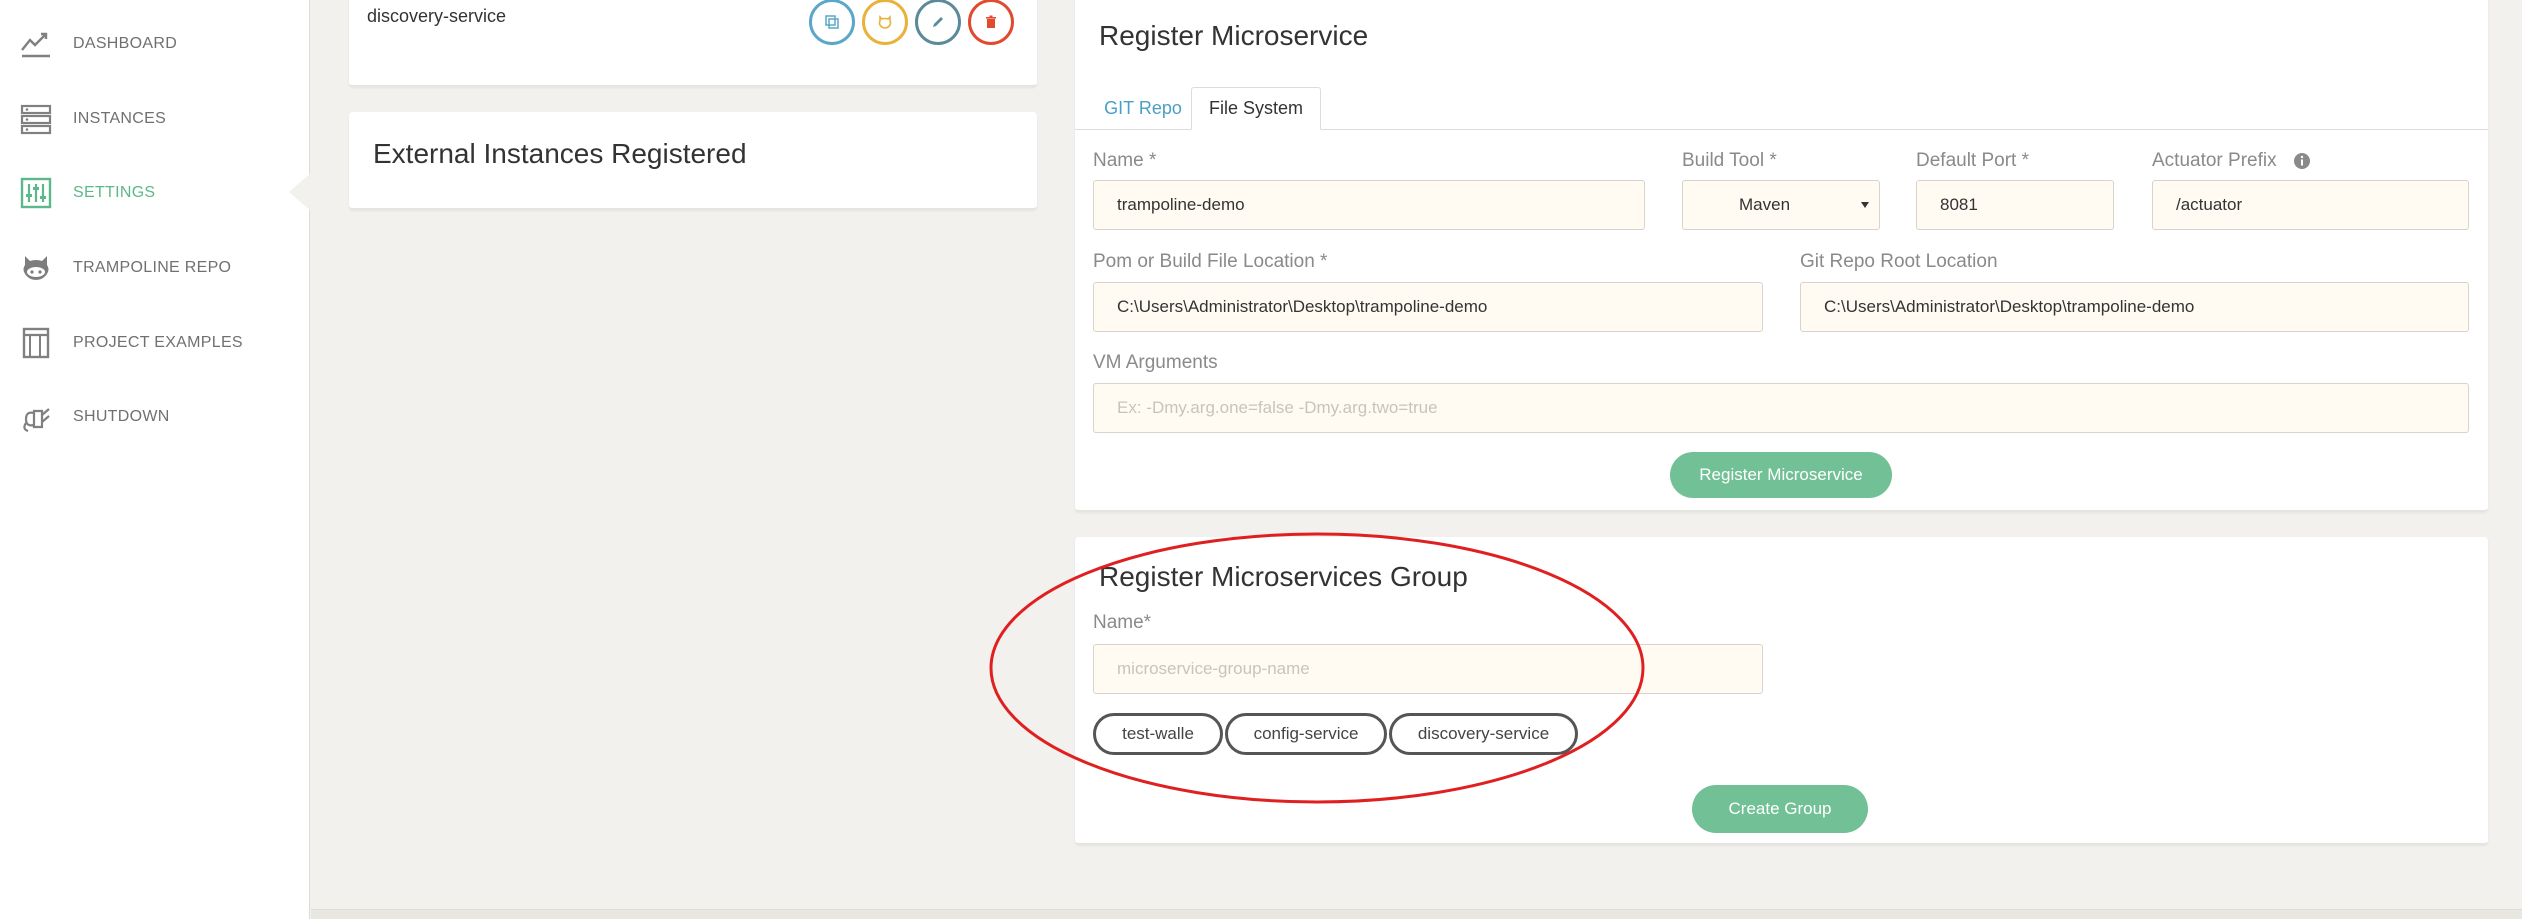 This screenshot has width=2522, height=919. I want to click on sidebar-item-label: SETTINGS, so click(114, 192).